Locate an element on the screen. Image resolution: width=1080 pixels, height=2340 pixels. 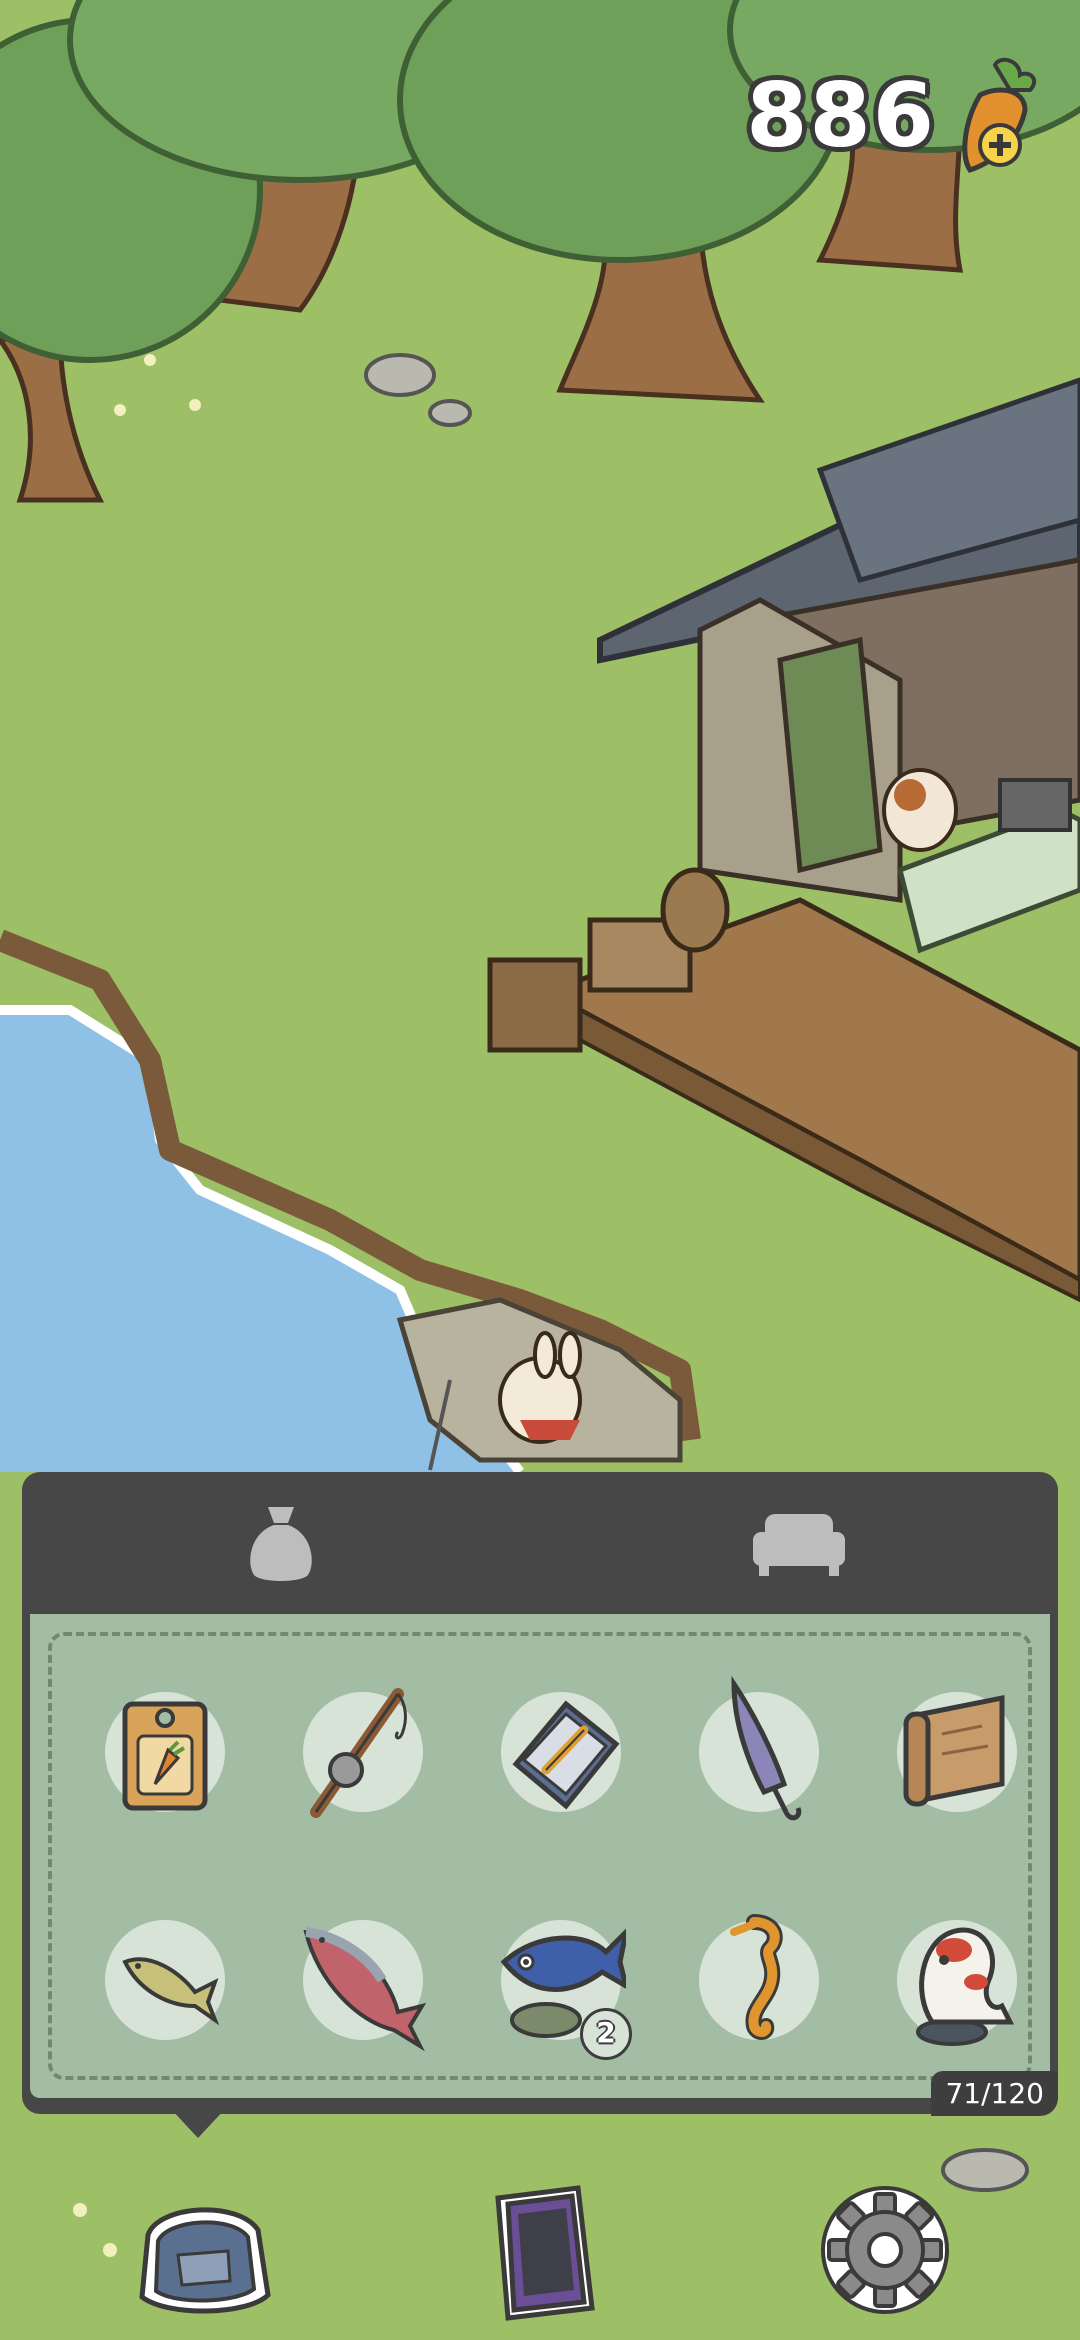
gear-icon is located at coordinates (885, 2250).